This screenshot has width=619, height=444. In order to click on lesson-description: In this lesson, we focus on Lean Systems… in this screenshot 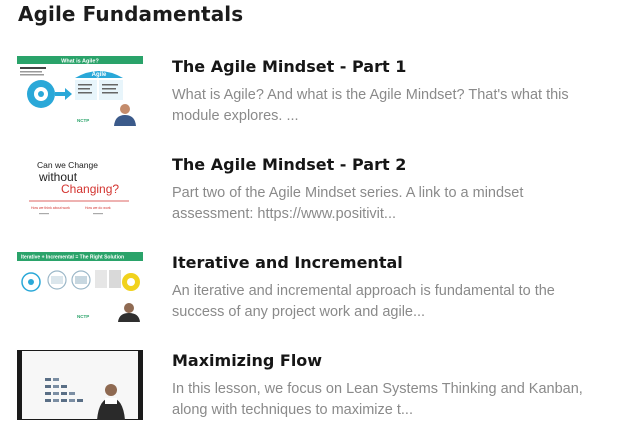, I will do `click(377, 399)`.